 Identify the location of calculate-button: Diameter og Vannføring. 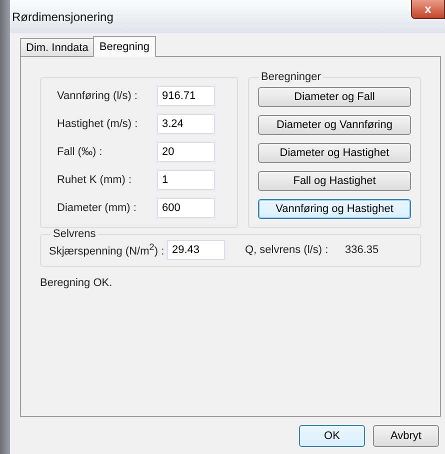
(334, 125).